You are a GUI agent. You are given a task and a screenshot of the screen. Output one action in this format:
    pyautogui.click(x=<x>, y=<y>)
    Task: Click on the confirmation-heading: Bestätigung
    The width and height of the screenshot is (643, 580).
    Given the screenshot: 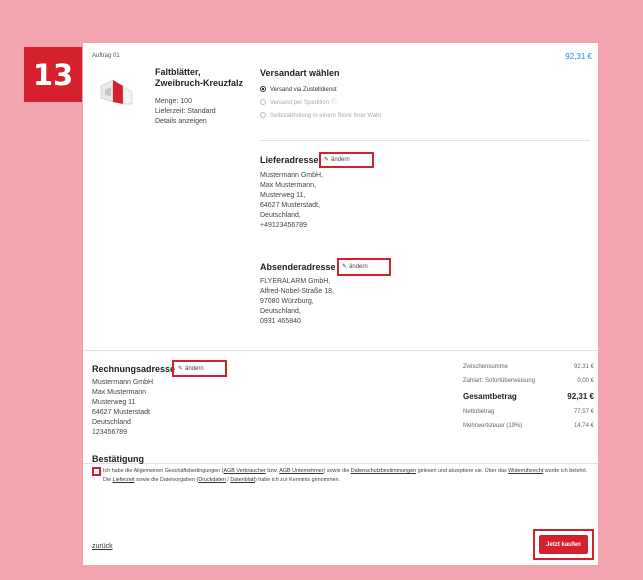 What is the action you would take?
    pyautogui.click(x=118, y=459)
    